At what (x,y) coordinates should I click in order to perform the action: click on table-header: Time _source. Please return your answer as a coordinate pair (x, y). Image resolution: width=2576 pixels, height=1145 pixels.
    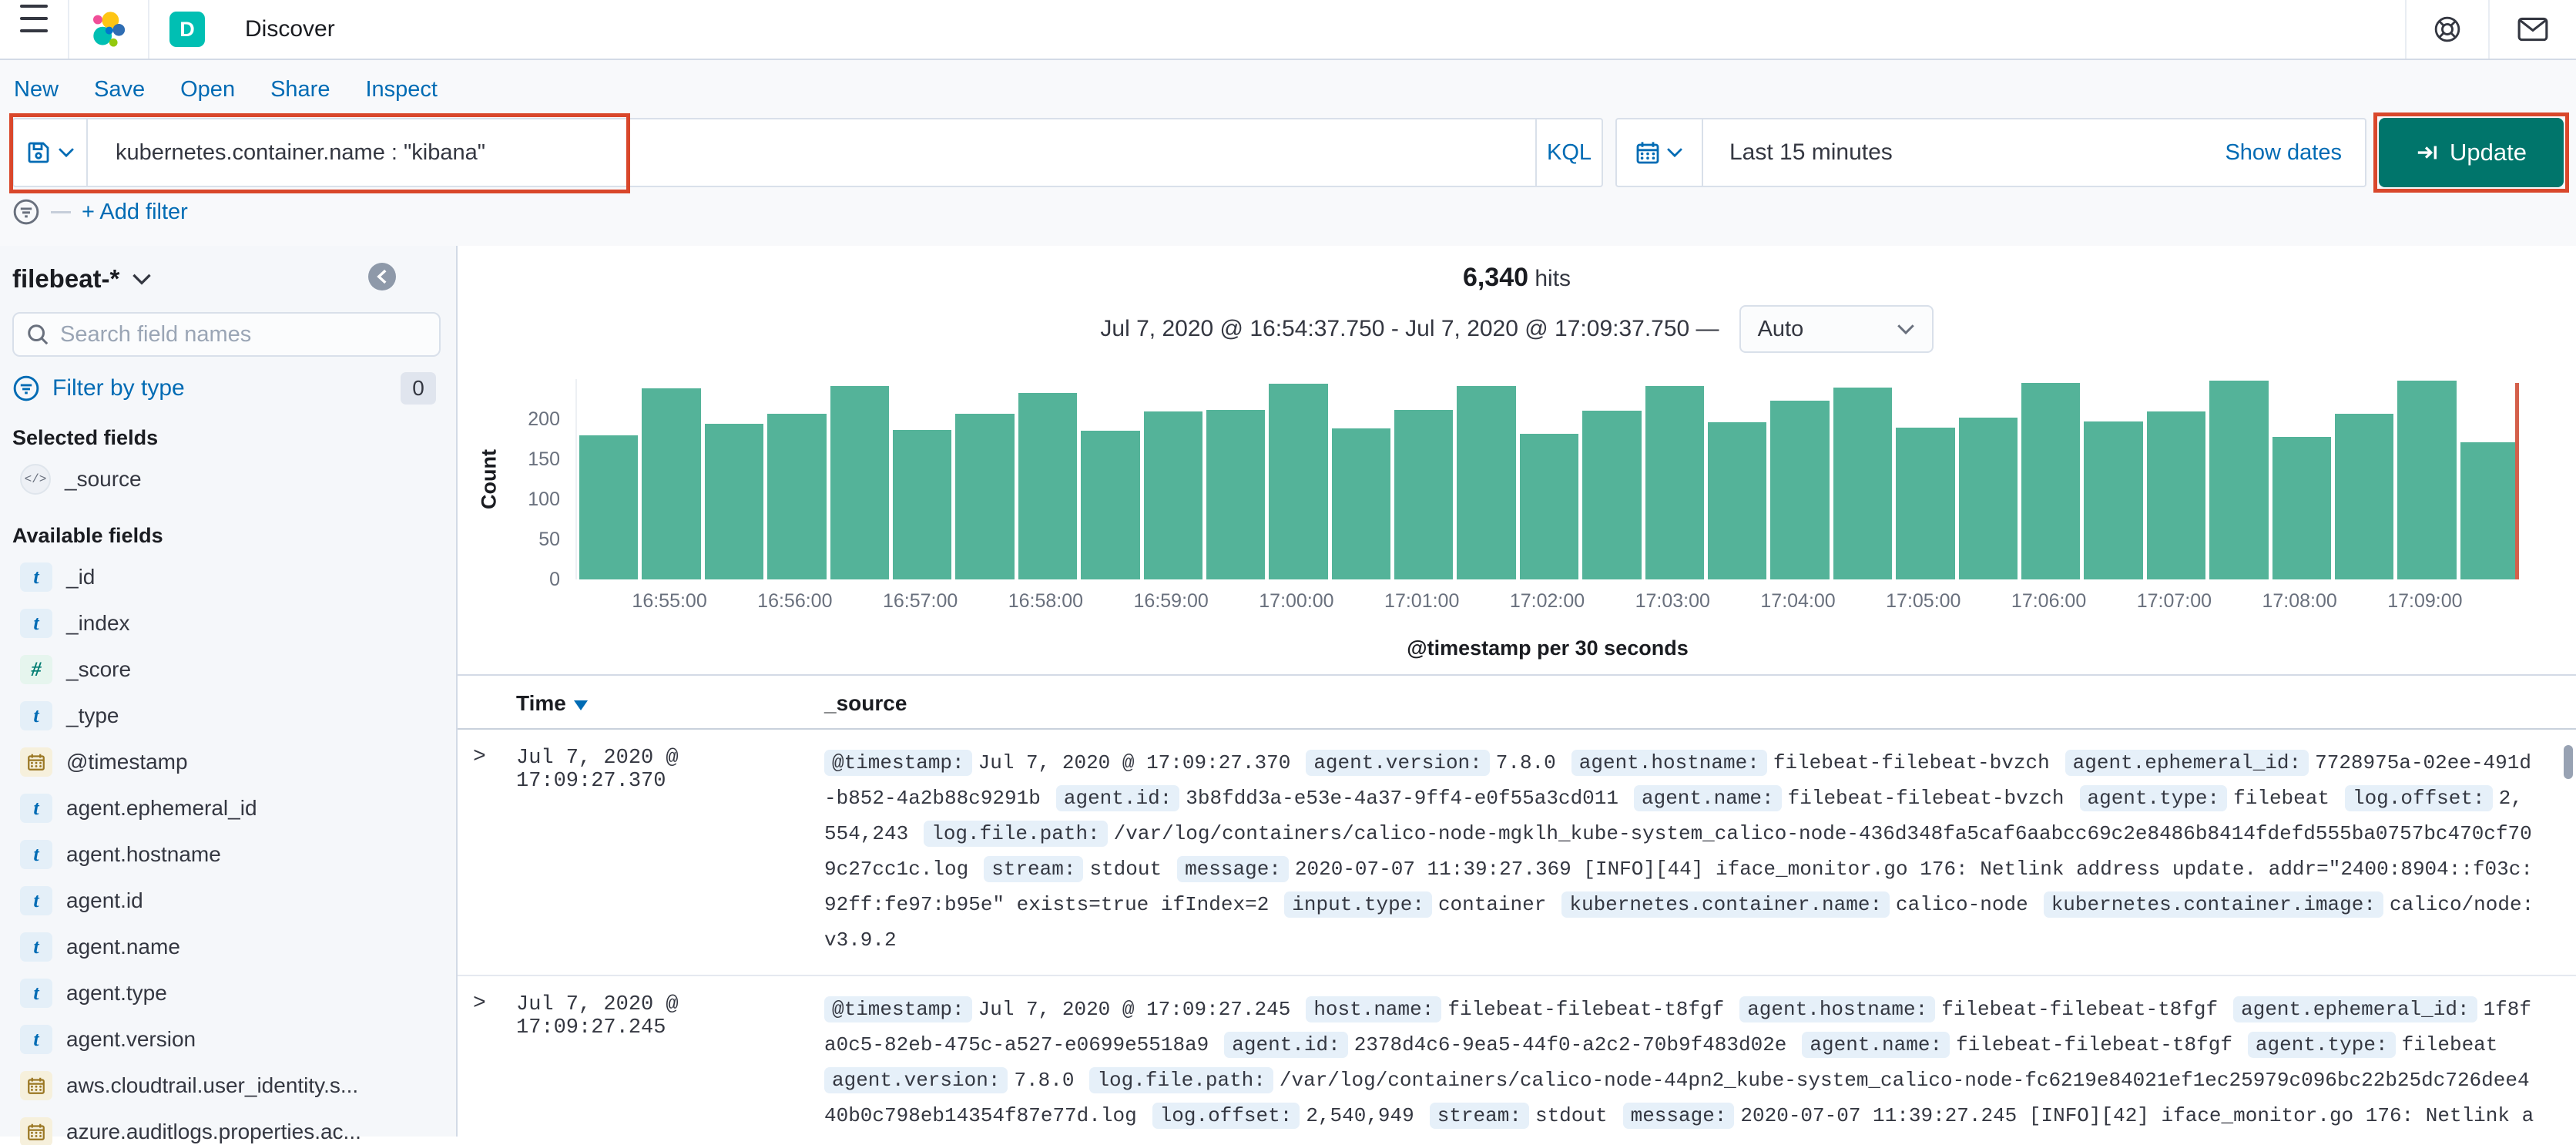
    Looking at the image, I should click on (1517, 703).